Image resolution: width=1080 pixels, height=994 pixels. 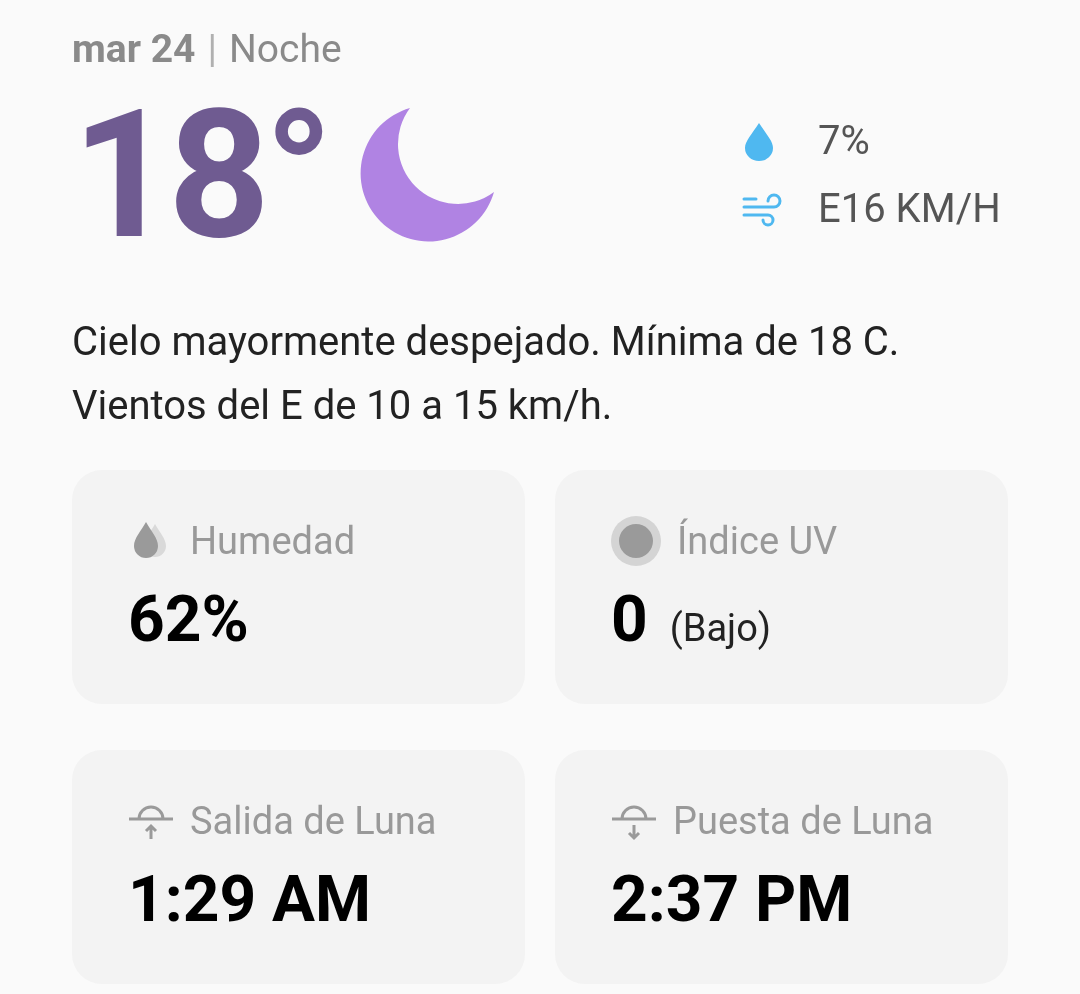 I want to click on sun-circle-icon, so click(x=636, y=541).